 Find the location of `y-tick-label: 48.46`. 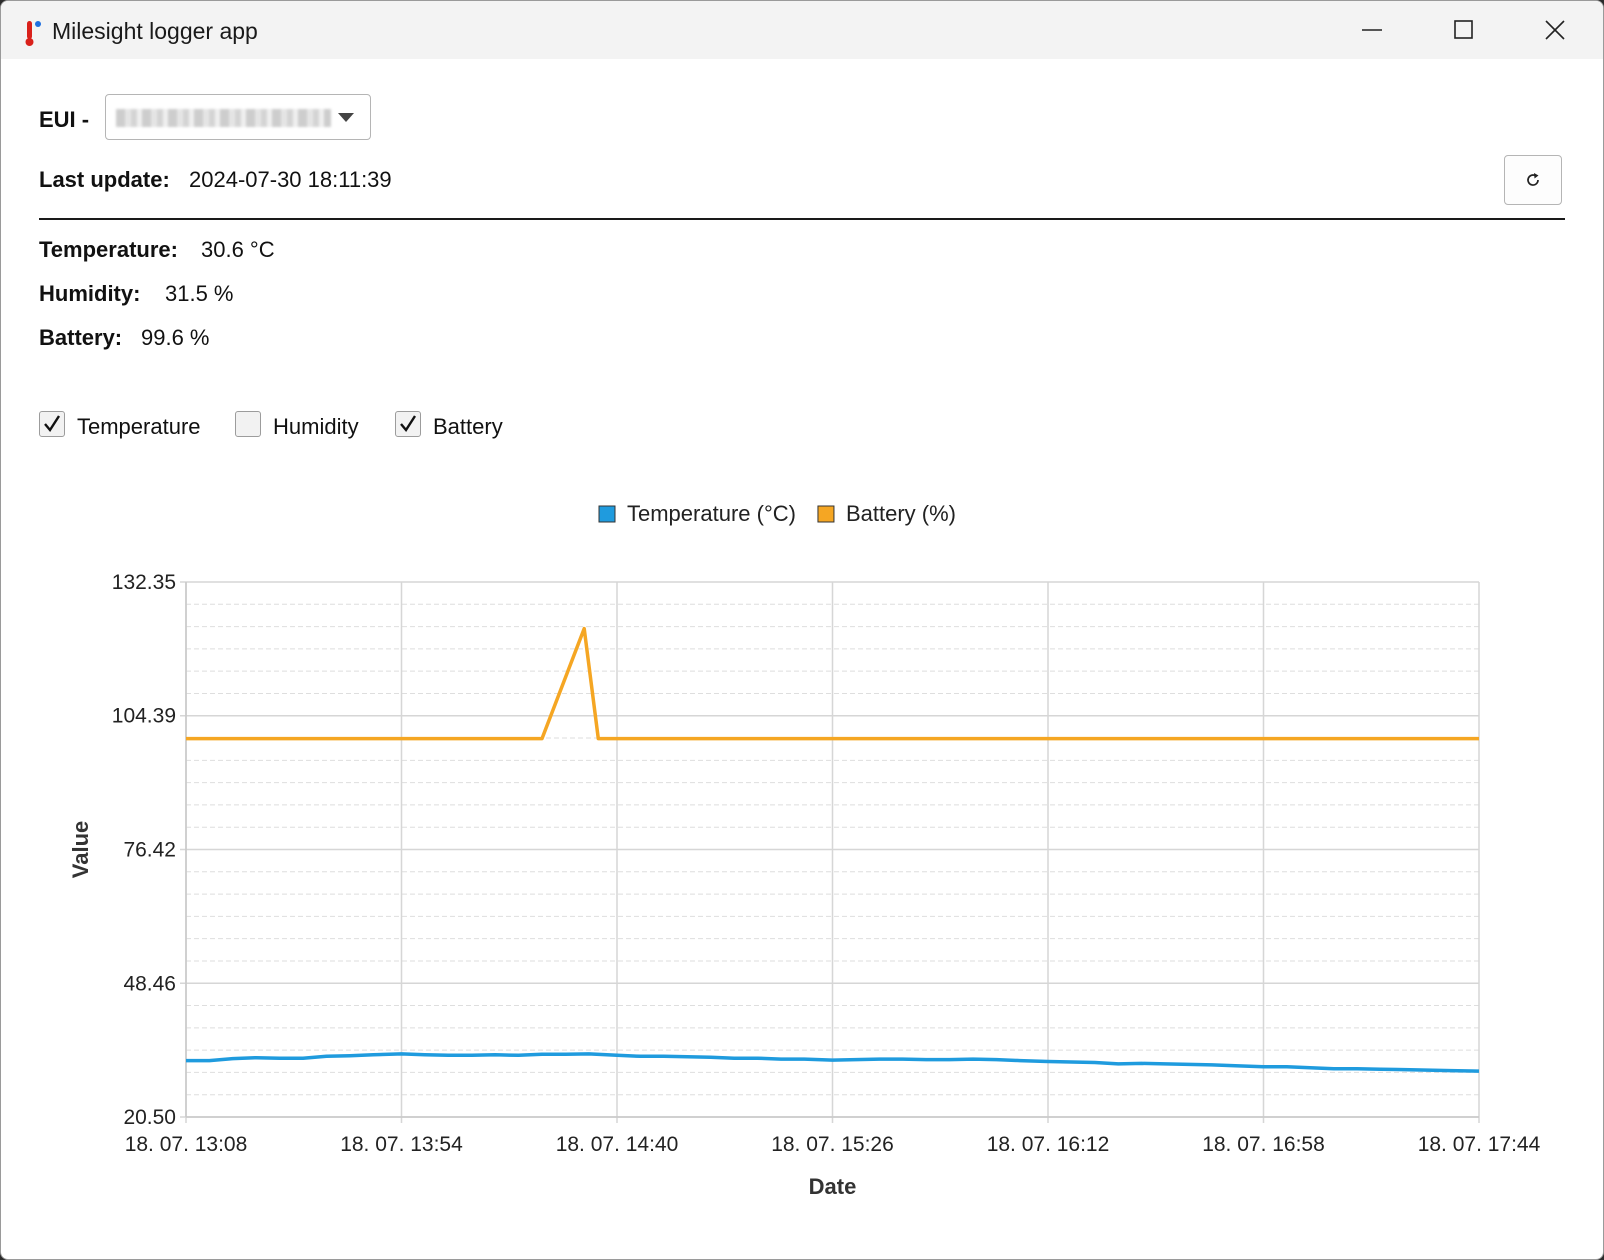

y-tick-label: 48.46 is located at coordinates (149, 983).